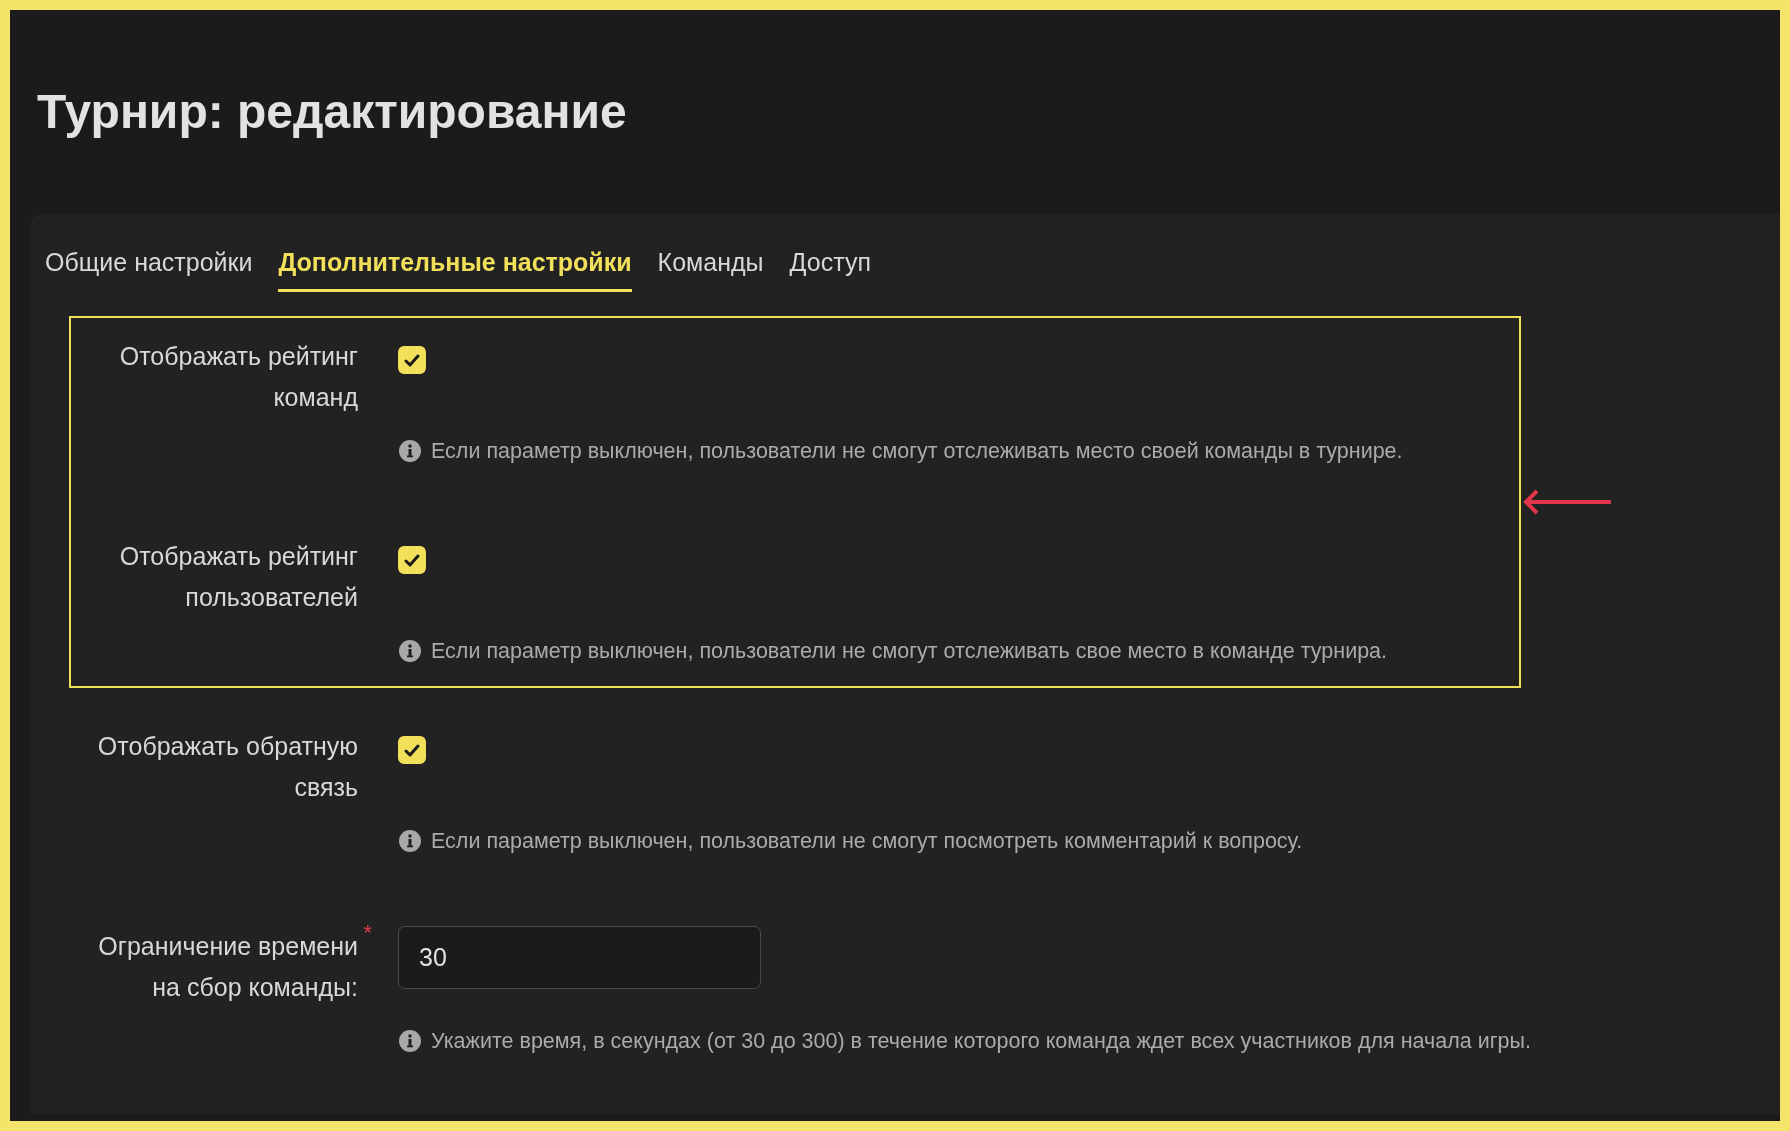  Describe the element at coordinates (909, 651) in the screenshot. I see `help-text: Если параметр выключен, пользователи не смогут отслеживать свое место в команде турнира.` at that location.